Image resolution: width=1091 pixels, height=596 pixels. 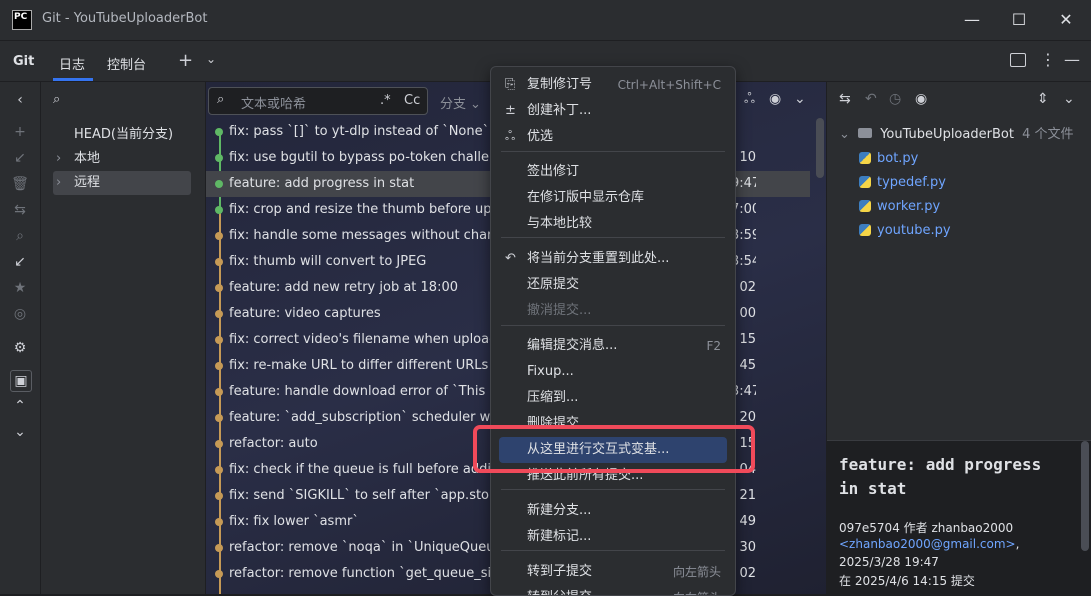 I want to click on file-name: typedef.py, so click(x=911, y=182).